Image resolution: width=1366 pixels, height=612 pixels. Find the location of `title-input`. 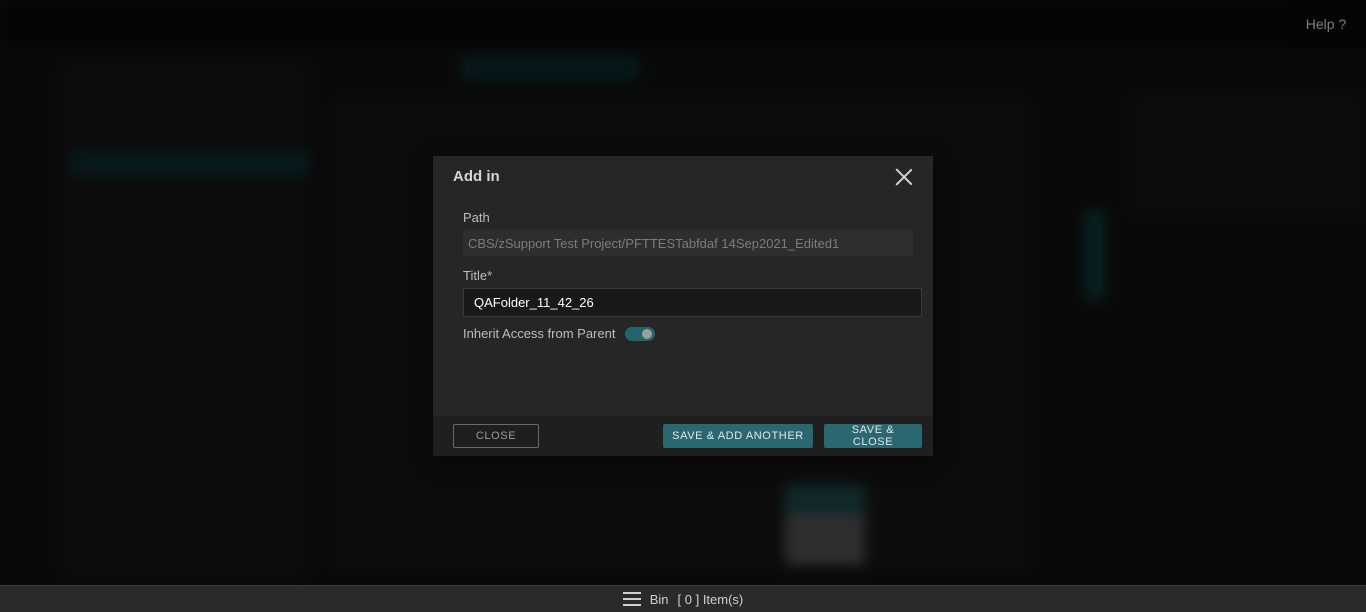

title-input is located at coordinates (692, 302).